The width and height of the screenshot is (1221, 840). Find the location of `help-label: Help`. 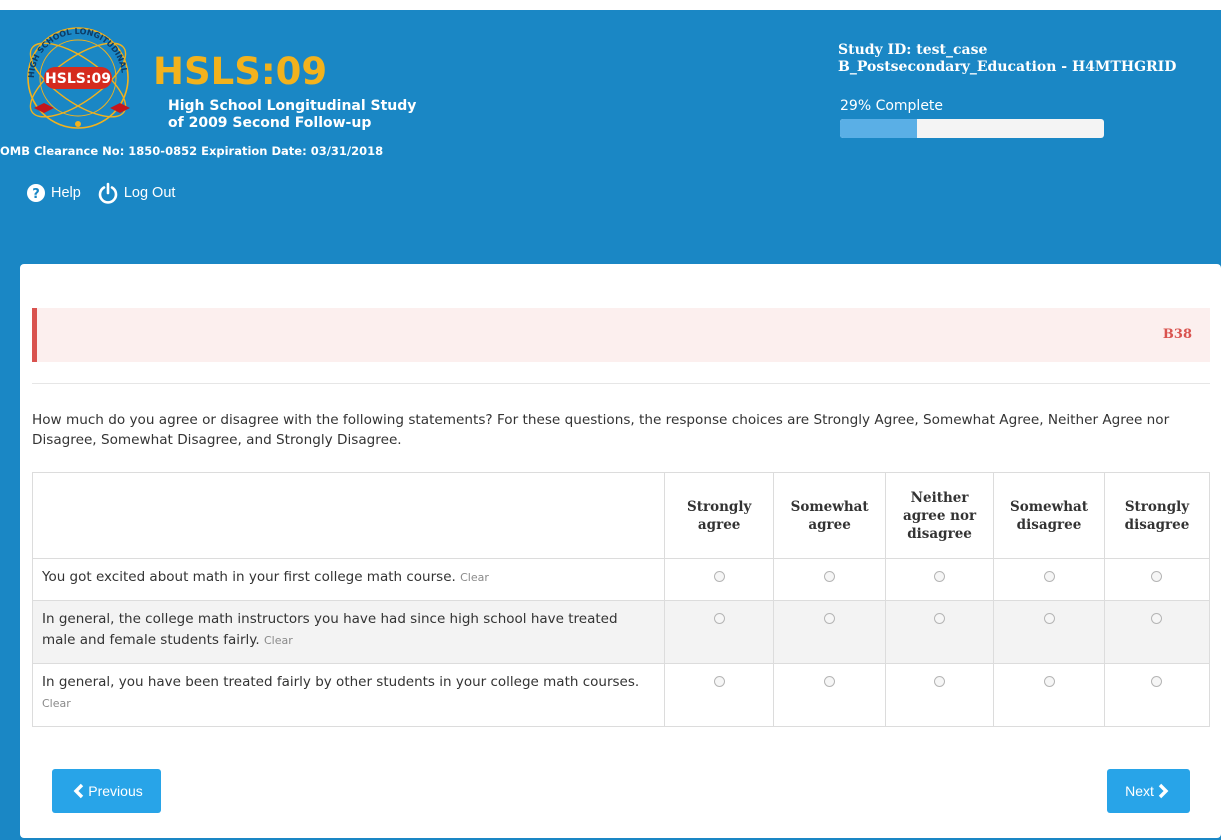

help-label: Help is located at coordinates (66, 193).